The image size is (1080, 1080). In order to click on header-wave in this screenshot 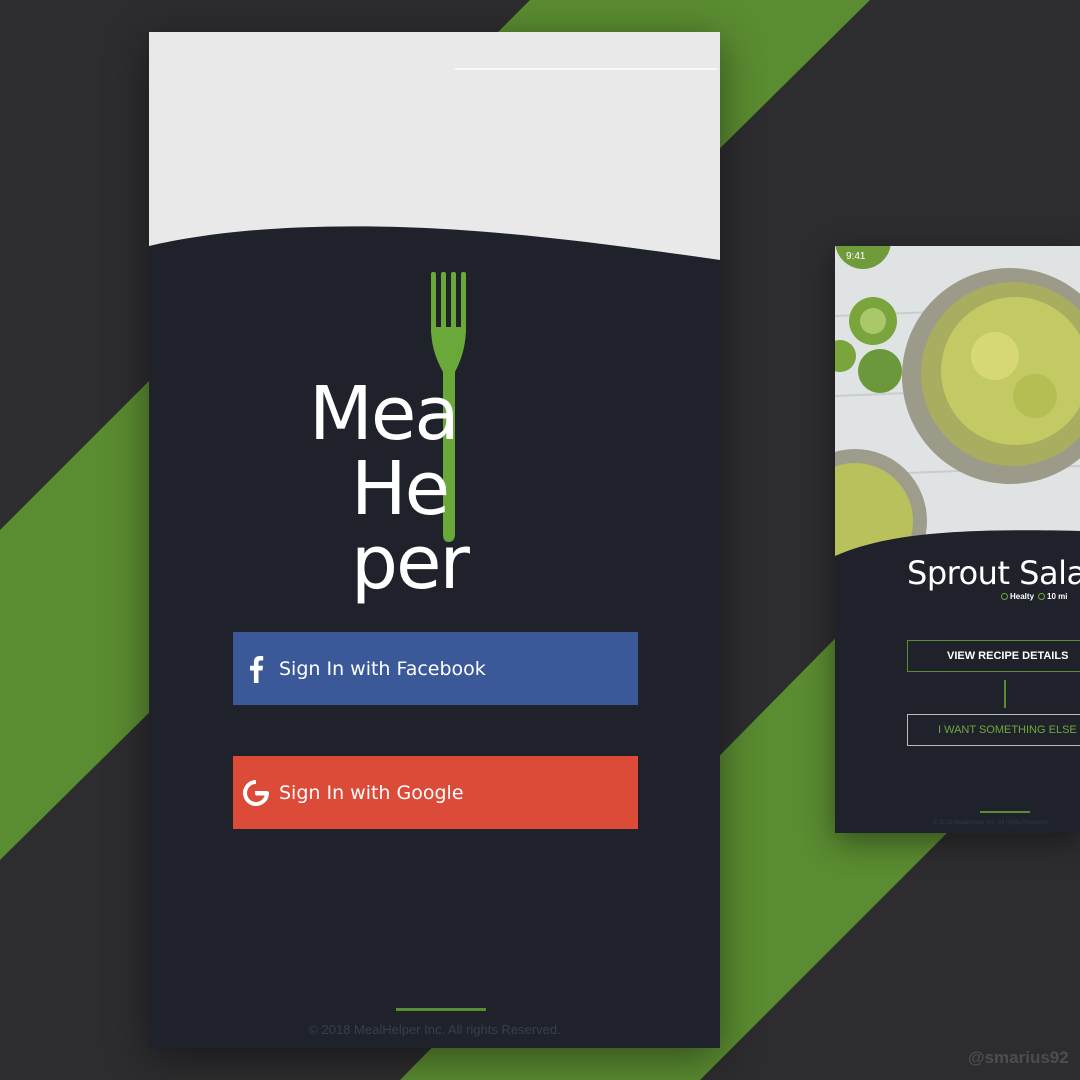, I will do `click(434, 167)`.